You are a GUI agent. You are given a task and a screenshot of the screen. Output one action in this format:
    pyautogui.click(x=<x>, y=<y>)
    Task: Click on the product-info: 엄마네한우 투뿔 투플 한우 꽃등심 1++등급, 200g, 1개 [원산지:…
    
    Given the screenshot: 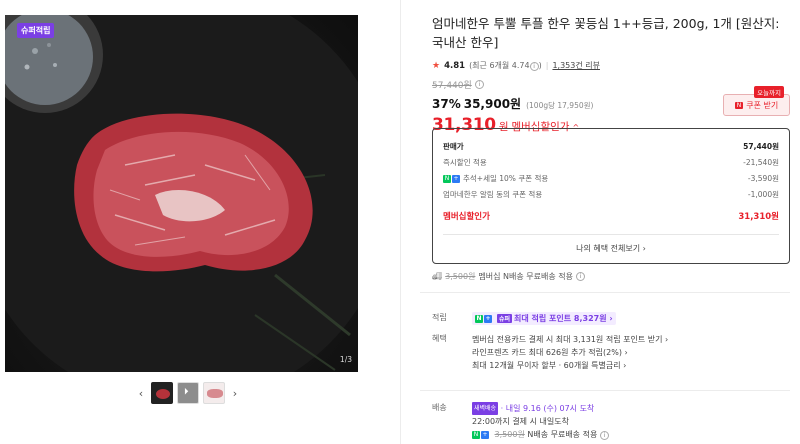 What is the action you would take?
    pyautogui.click(x=612, y=74)
    